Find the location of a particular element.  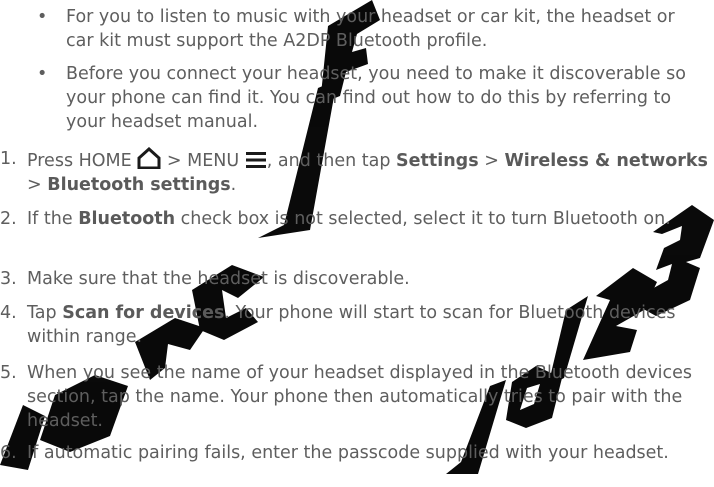

step-text-part: . is located at coordinates (233, 185).